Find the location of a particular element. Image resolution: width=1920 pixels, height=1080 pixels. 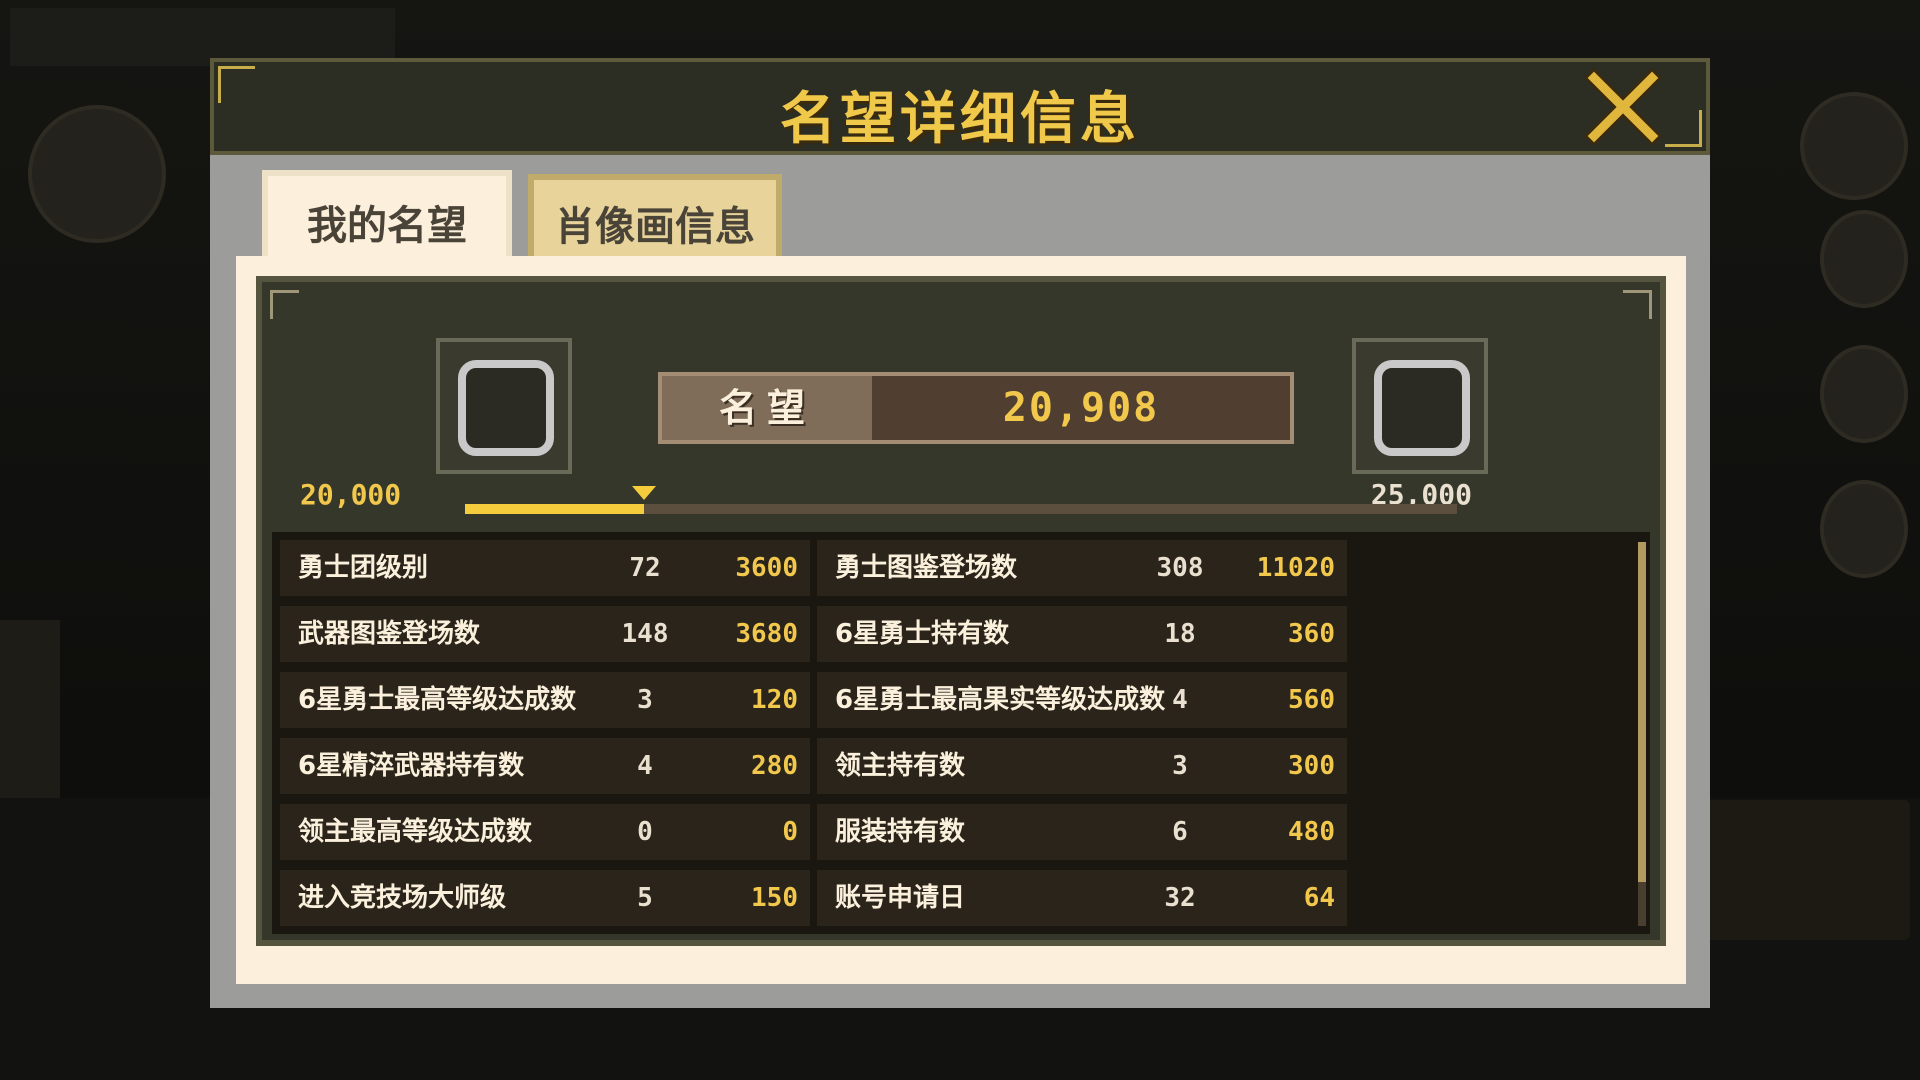

stat-points: 360 is located at coordinates (1311, 634).